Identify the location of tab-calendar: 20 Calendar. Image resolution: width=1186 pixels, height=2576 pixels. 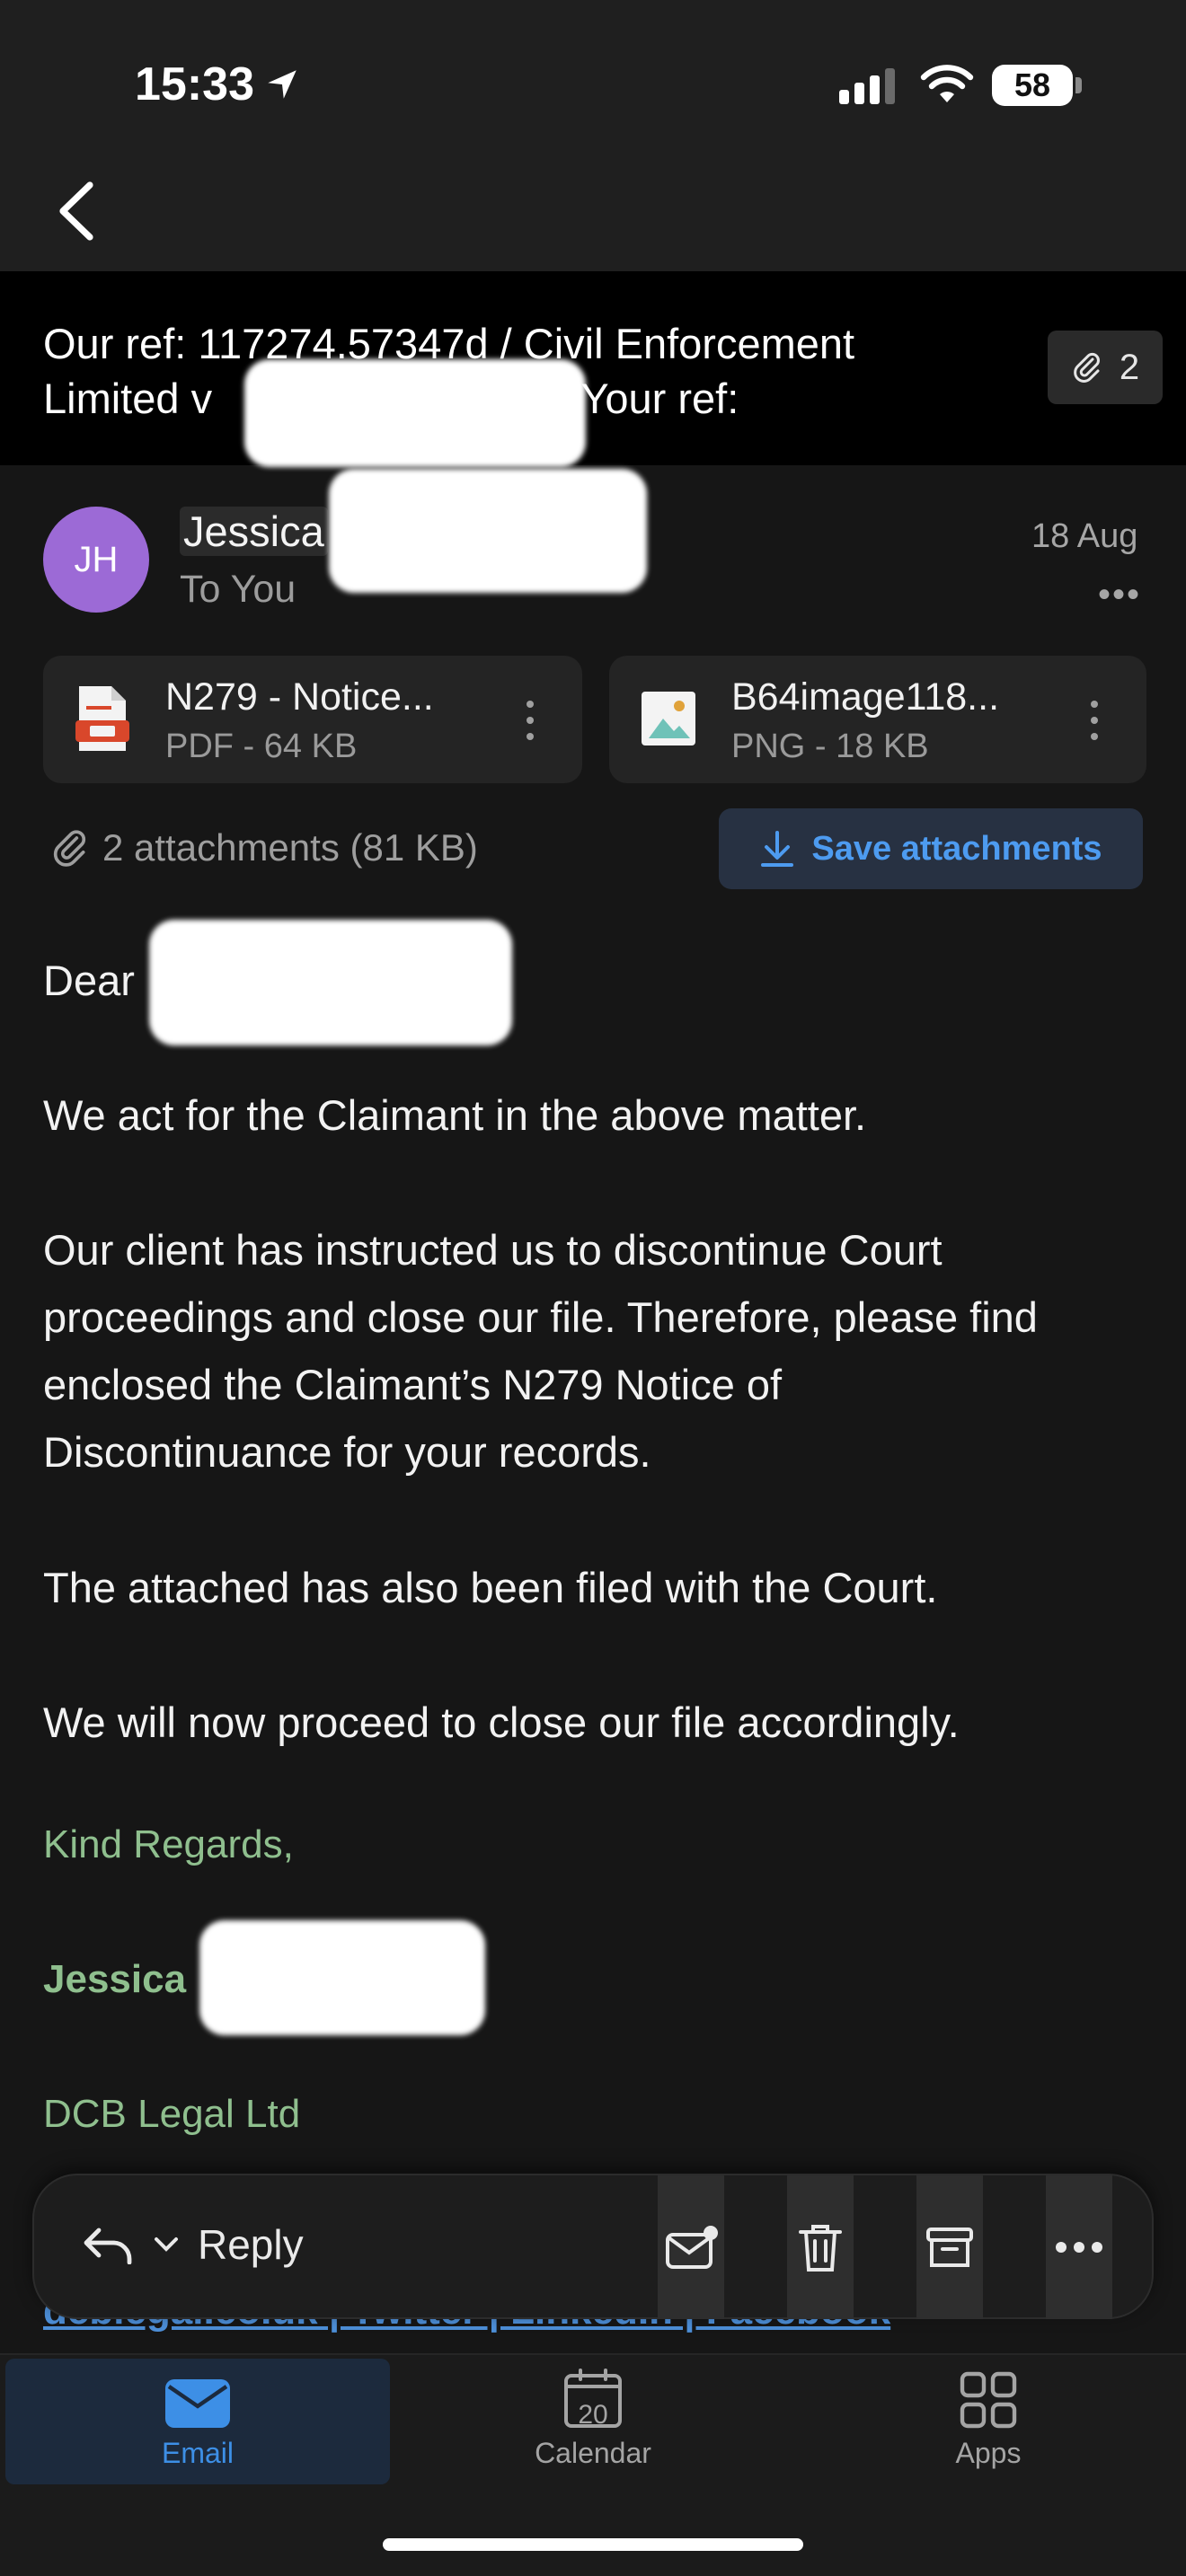
(593, 2421).